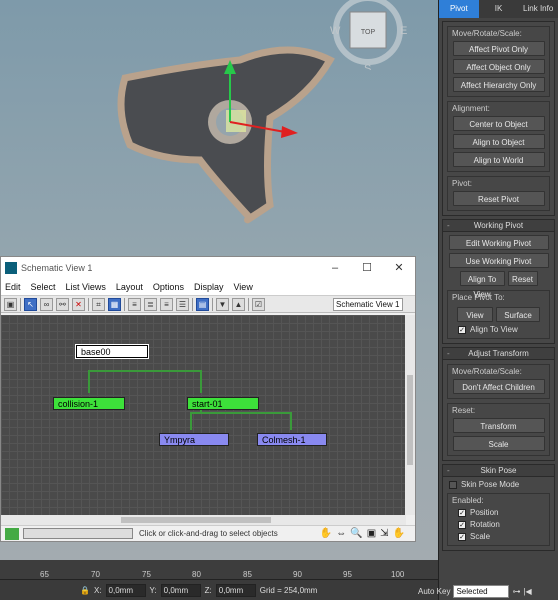  What do you see at coordinates (498, 84) in the screenshot?
I see `affect-hierarchy-only-button: Affect Hierarchy Only` at bounding box center [498, 84].